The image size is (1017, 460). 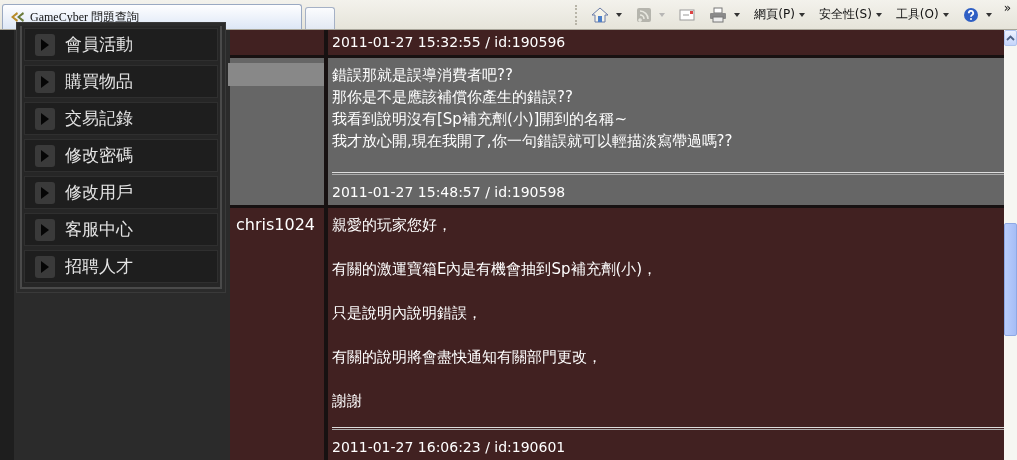 I want to click on chevron-logo-icon, so click(x=17, y=17).